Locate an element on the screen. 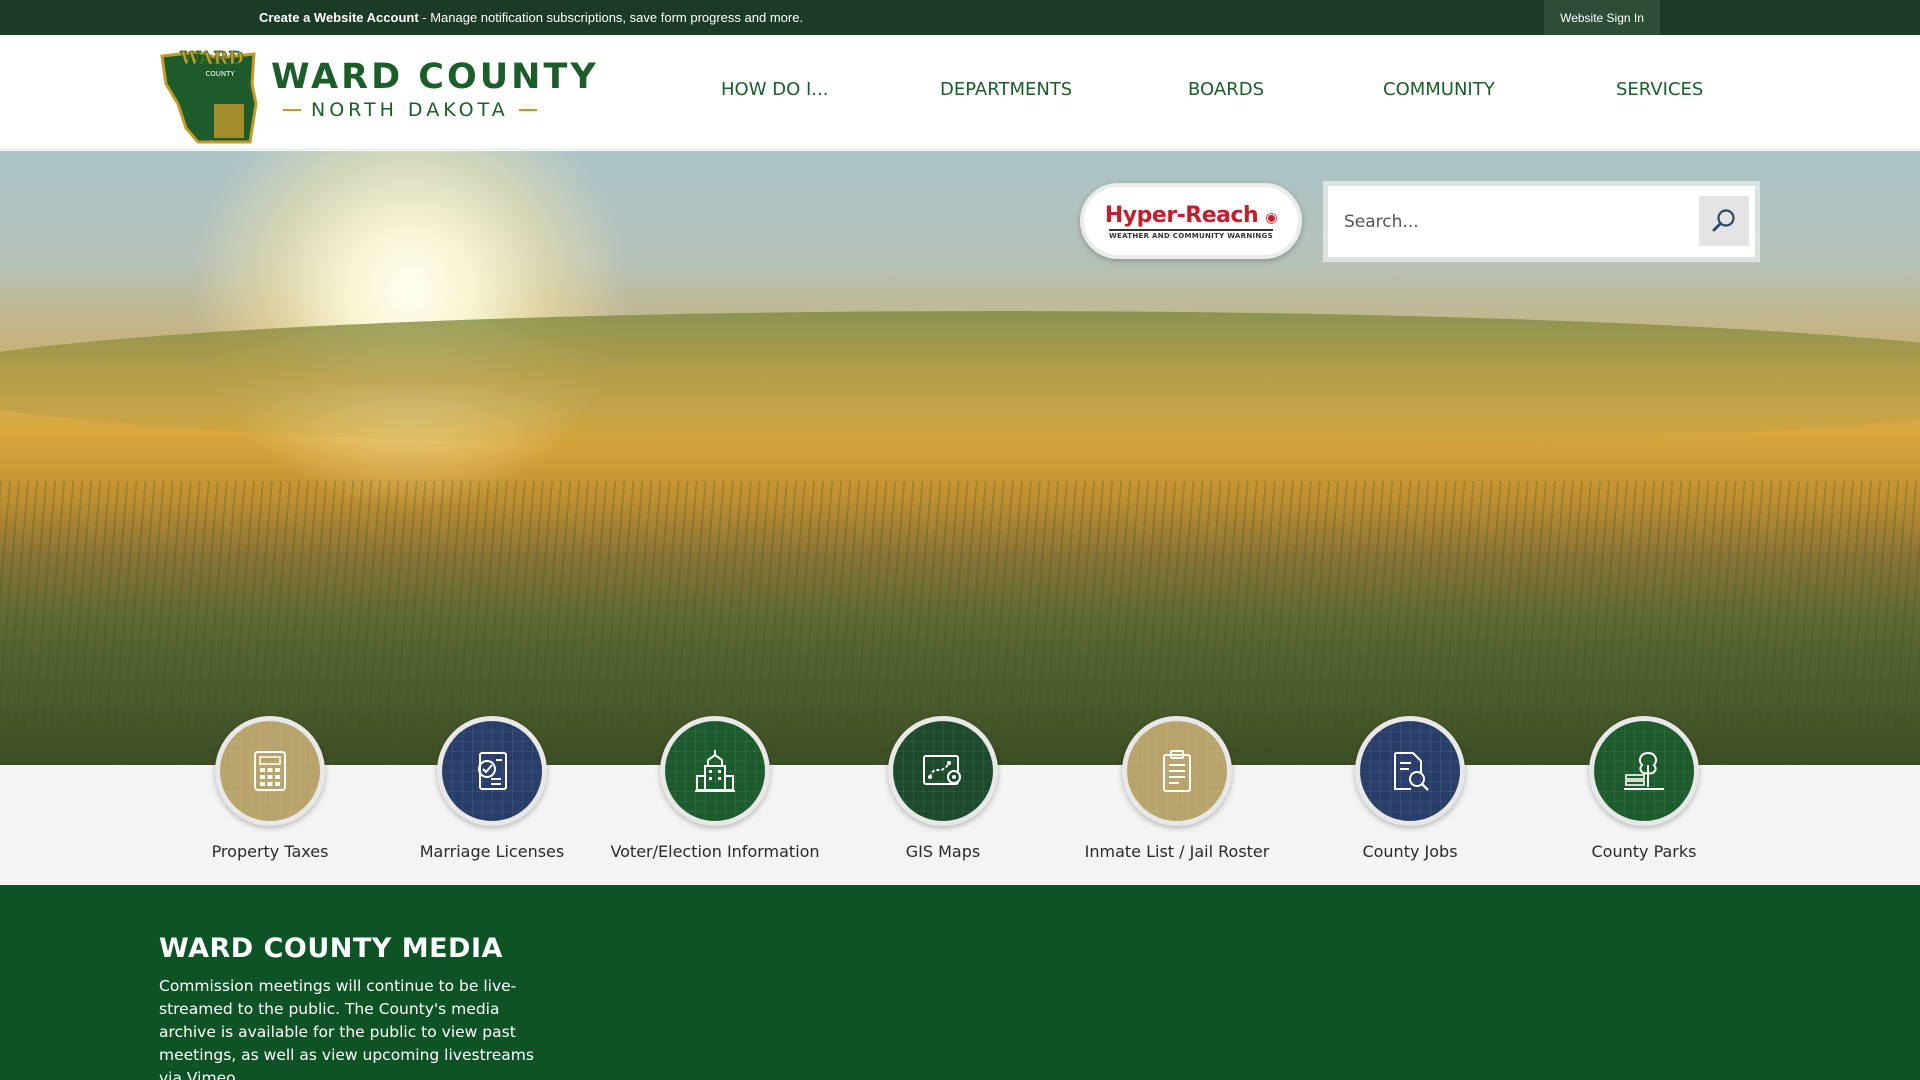 This screenshot has height=1080, width=1920. quick-link-inmate-list: Inmate List / Jail Roster is located at coordinates (1177, 788).